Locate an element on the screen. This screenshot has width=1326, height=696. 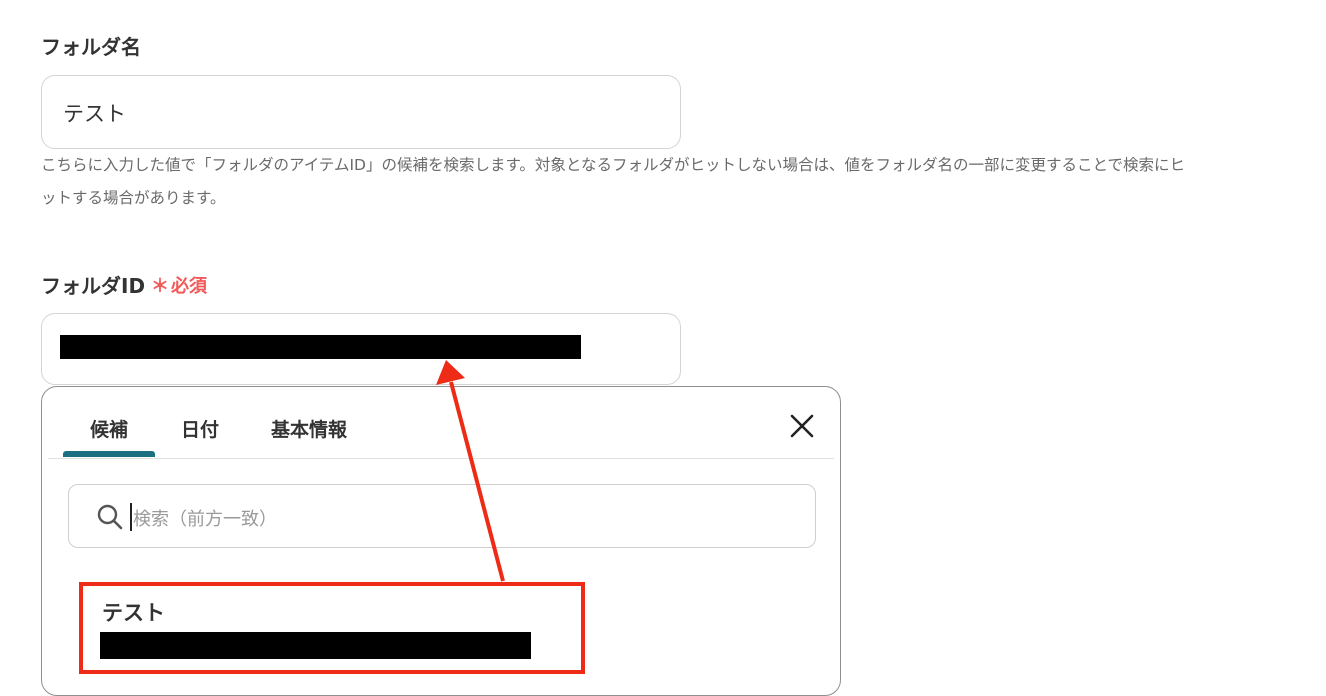
required-text: 必須 is located at coordinates (189, 286).